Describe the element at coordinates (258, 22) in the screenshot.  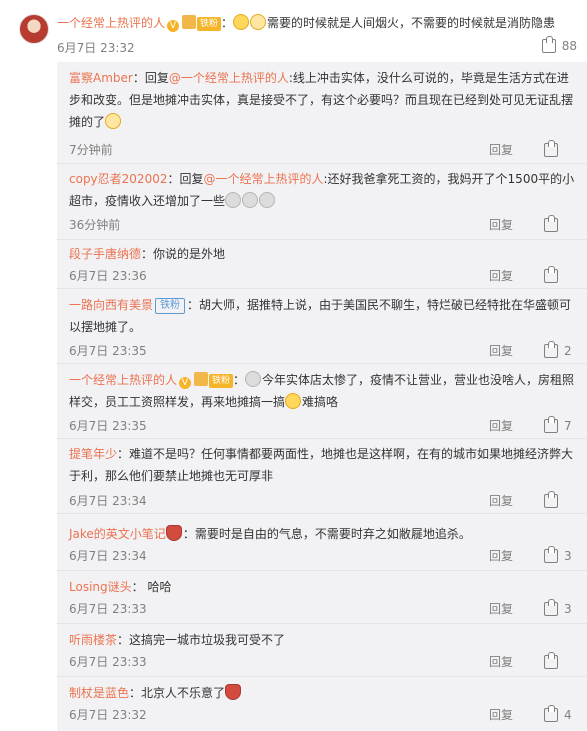
I see `sweat-emoji-icon` at that location.